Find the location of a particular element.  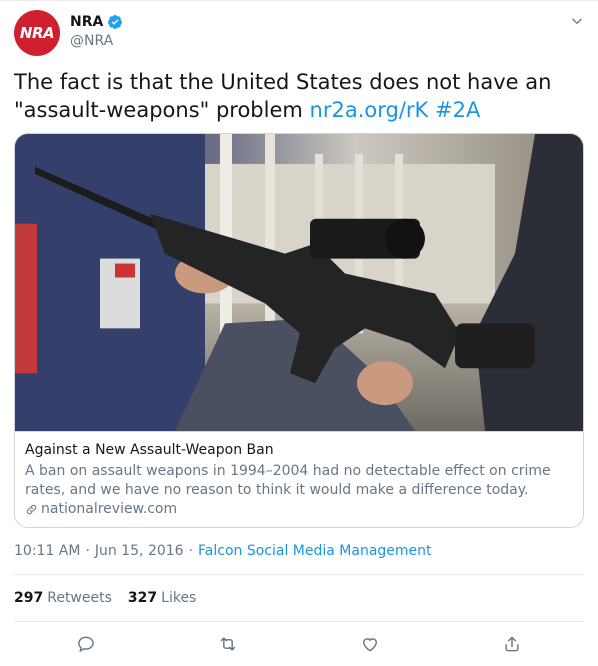

likes-label: Likes is located at coordinates (179, 598).